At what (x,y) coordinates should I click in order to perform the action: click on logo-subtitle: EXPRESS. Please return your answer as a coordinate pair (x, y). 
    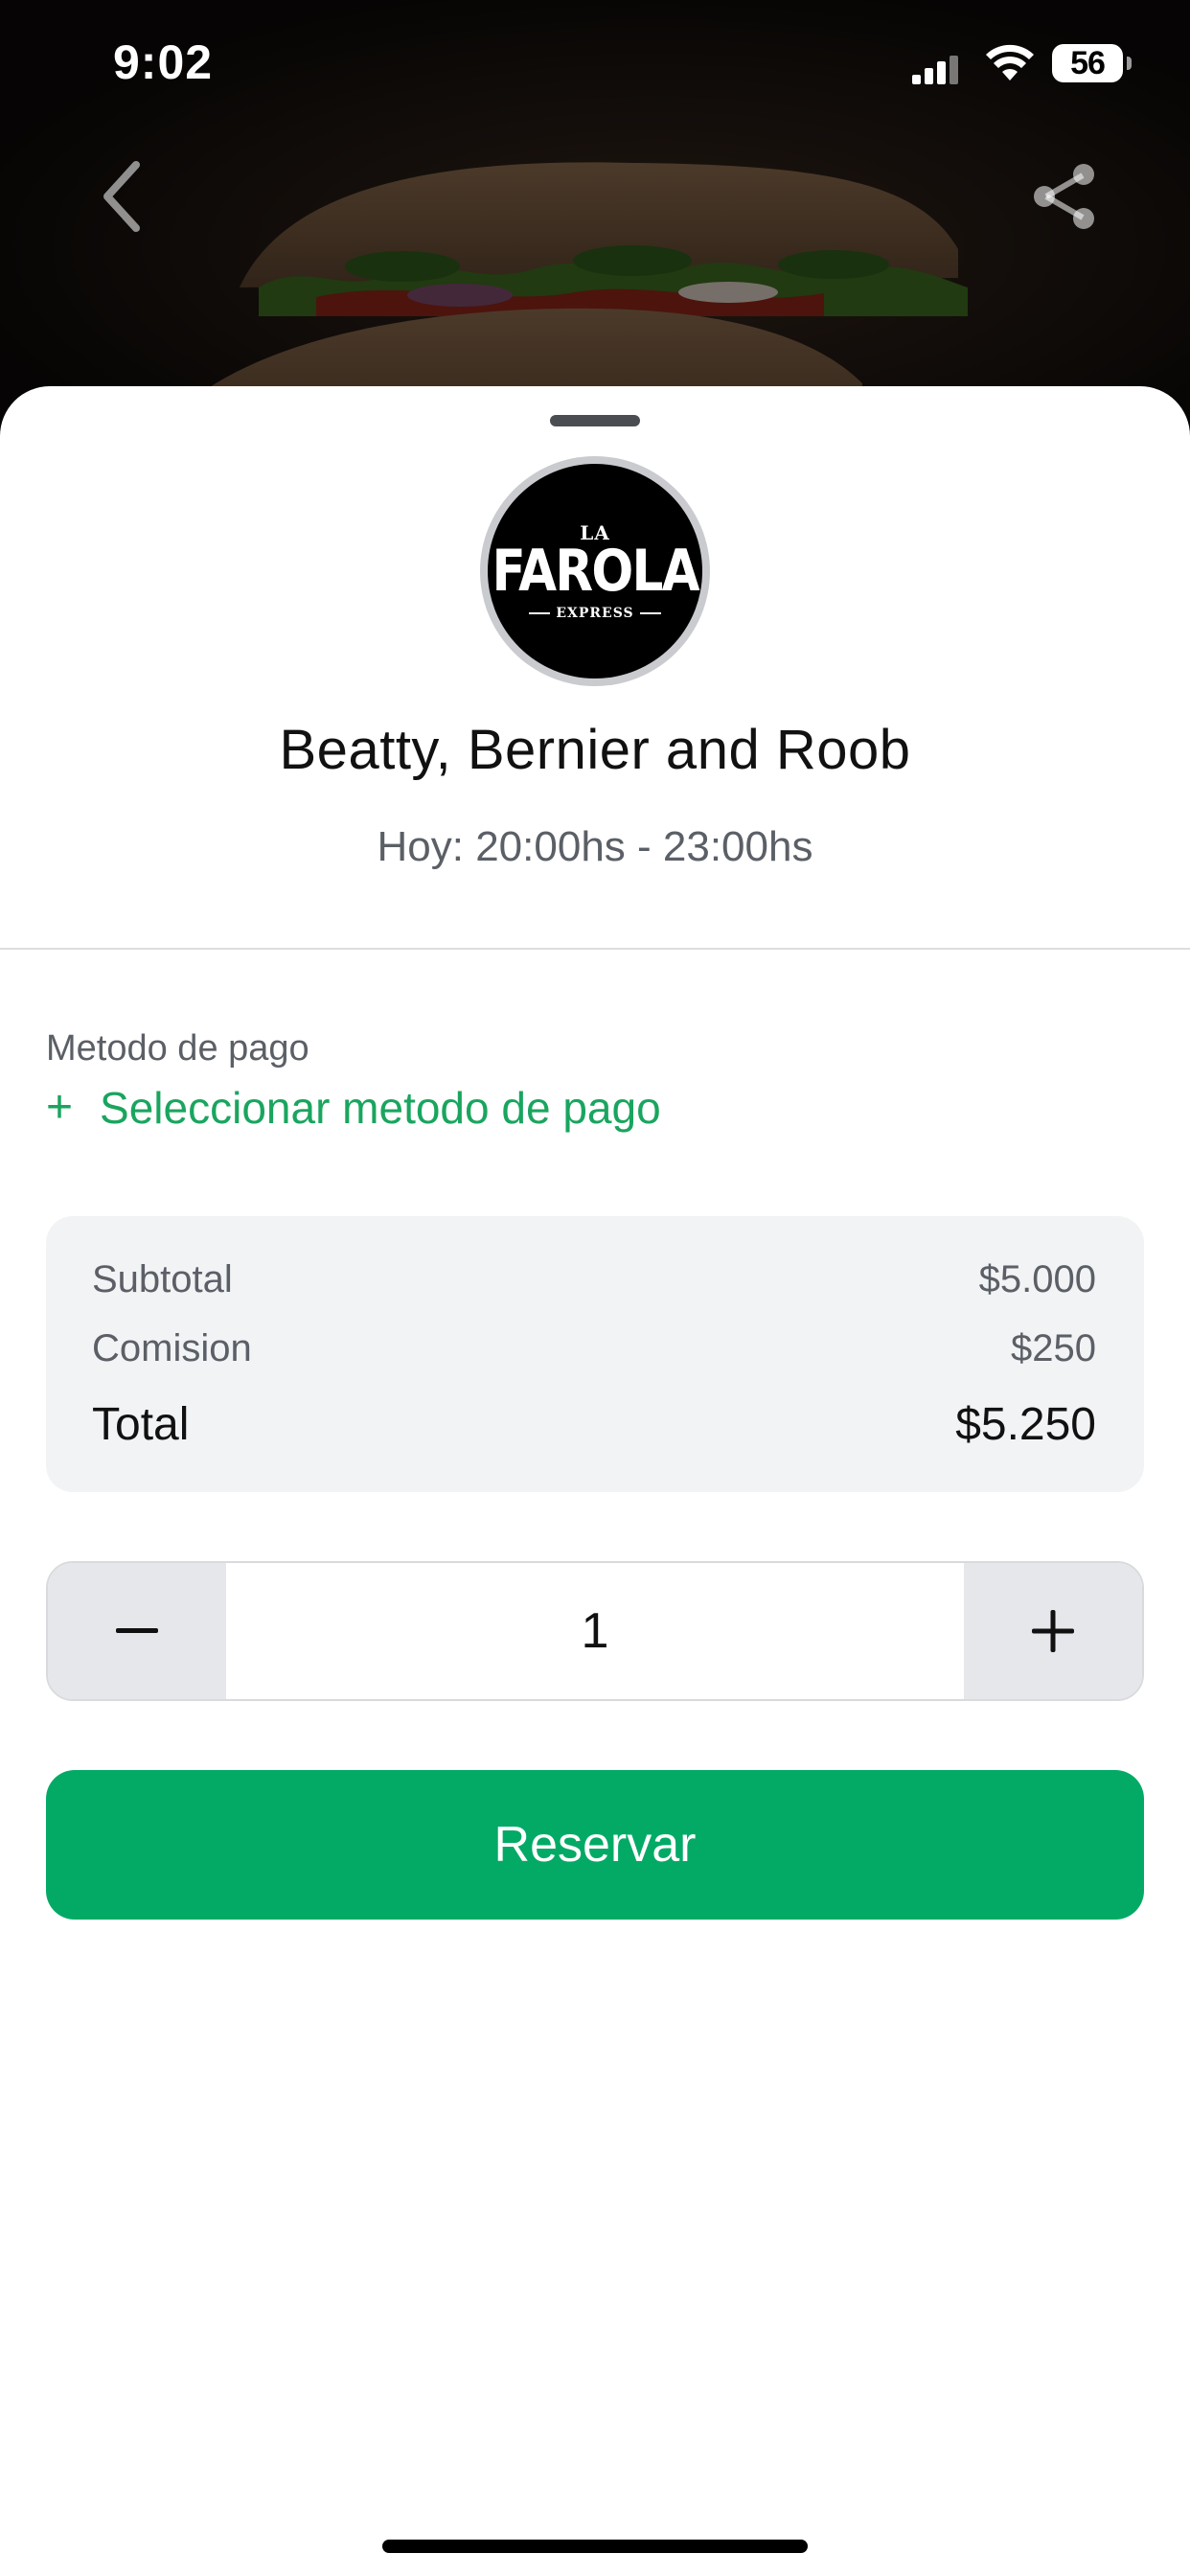
    Looking at the image, I should click on (595, 613).